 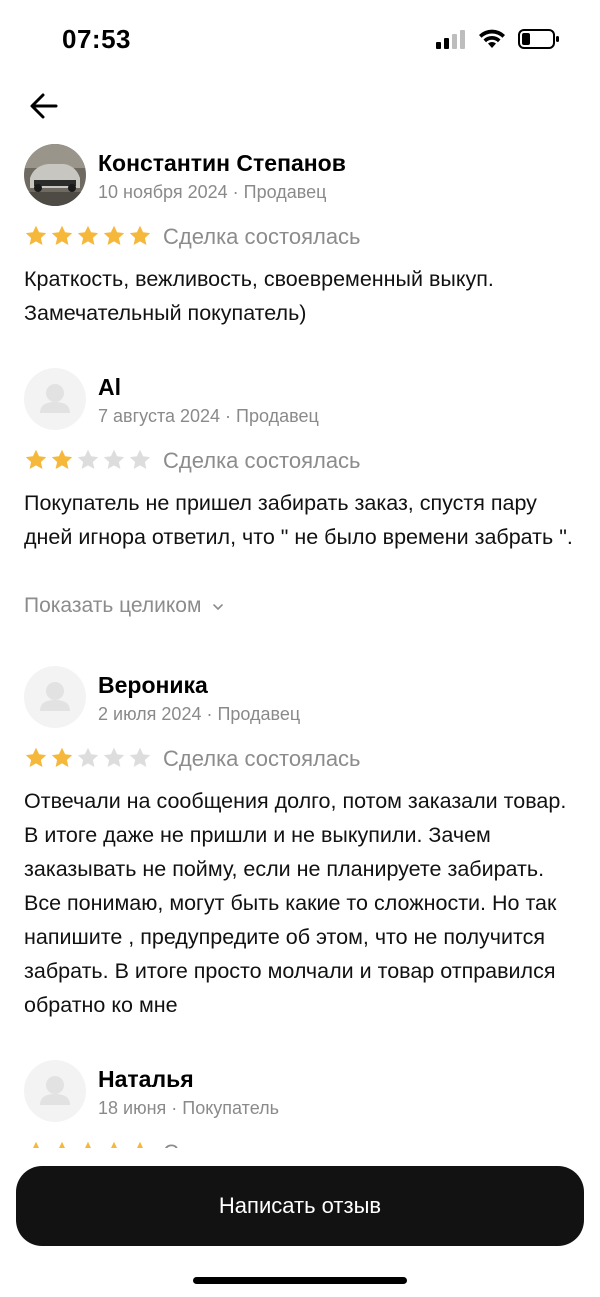 What do you see at coordinates (218, 607) in the screenshot?
I see `chevron-down-icon` at bounding box center [218, 607].